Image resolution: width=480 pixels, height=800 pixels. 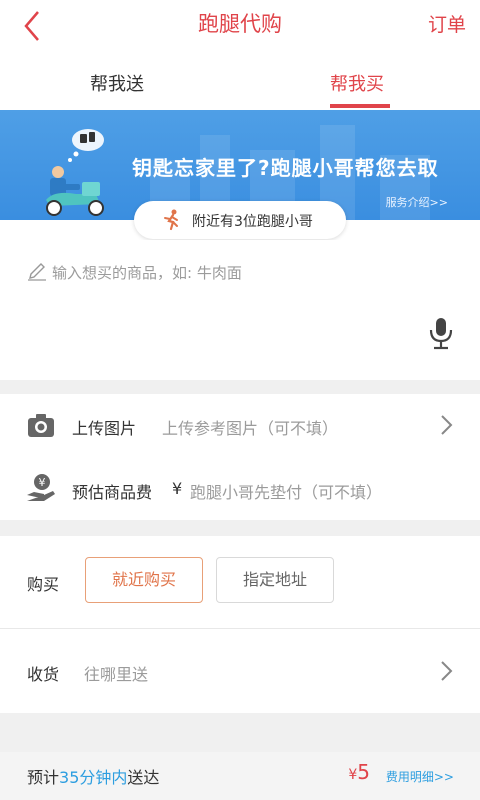 I want to click on purchase-label: 购买, so click(x=43, y=584).